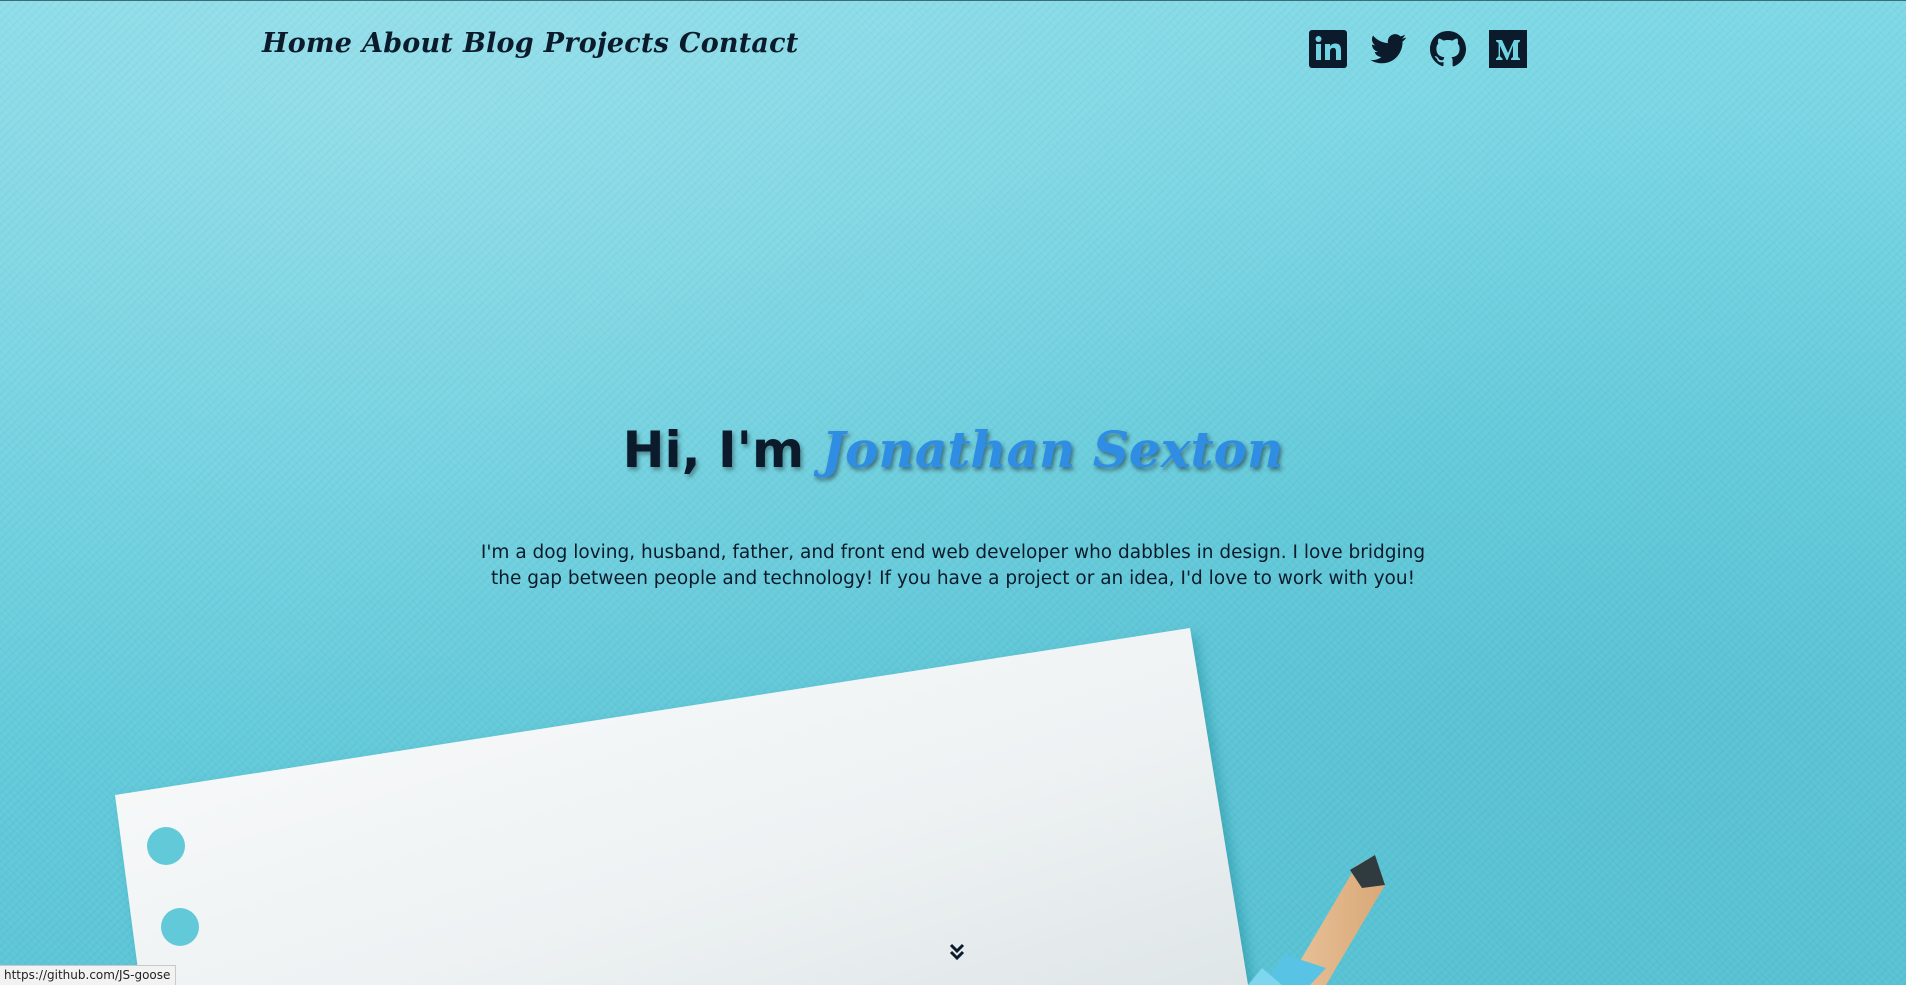 This screenshot has width=1906, height=985. What do you see at coordinates (957, 952) in the screenshot?
I see `chevron-double-down-icon` at bounding box center [957, 952].